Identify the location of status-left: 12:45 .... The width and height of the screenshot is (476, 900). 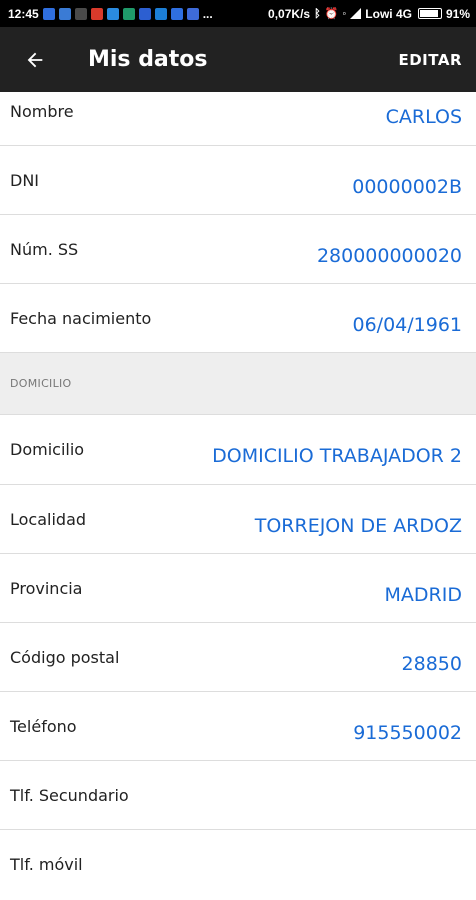
(110, 14).